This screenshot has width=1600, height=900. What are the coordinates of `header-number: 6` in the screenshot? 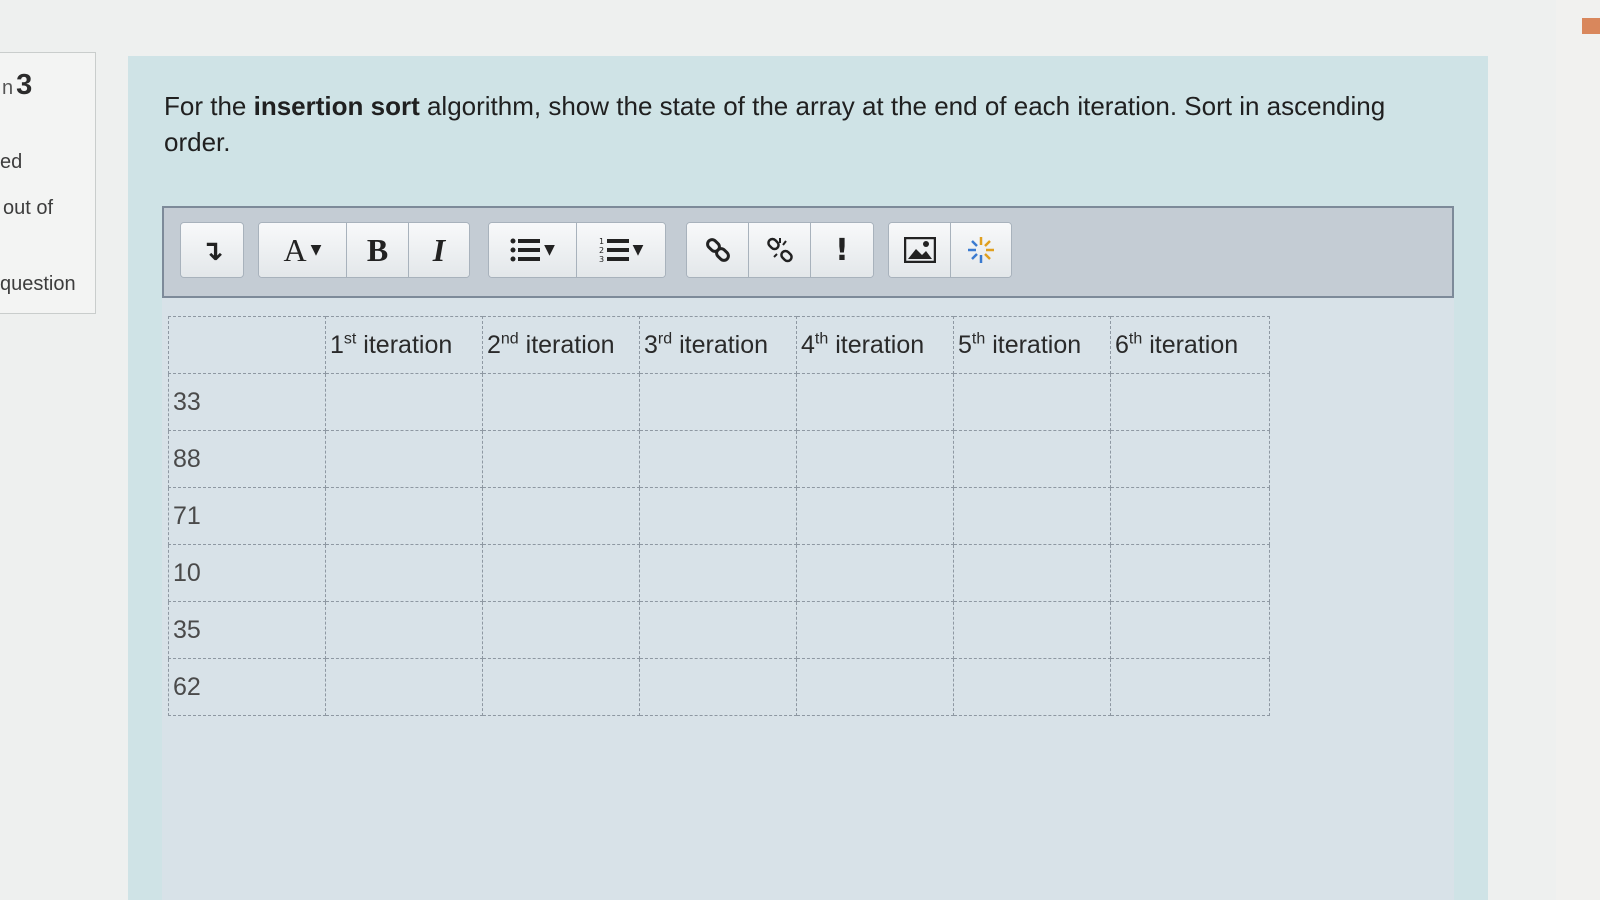 It's located at (1122, 344).